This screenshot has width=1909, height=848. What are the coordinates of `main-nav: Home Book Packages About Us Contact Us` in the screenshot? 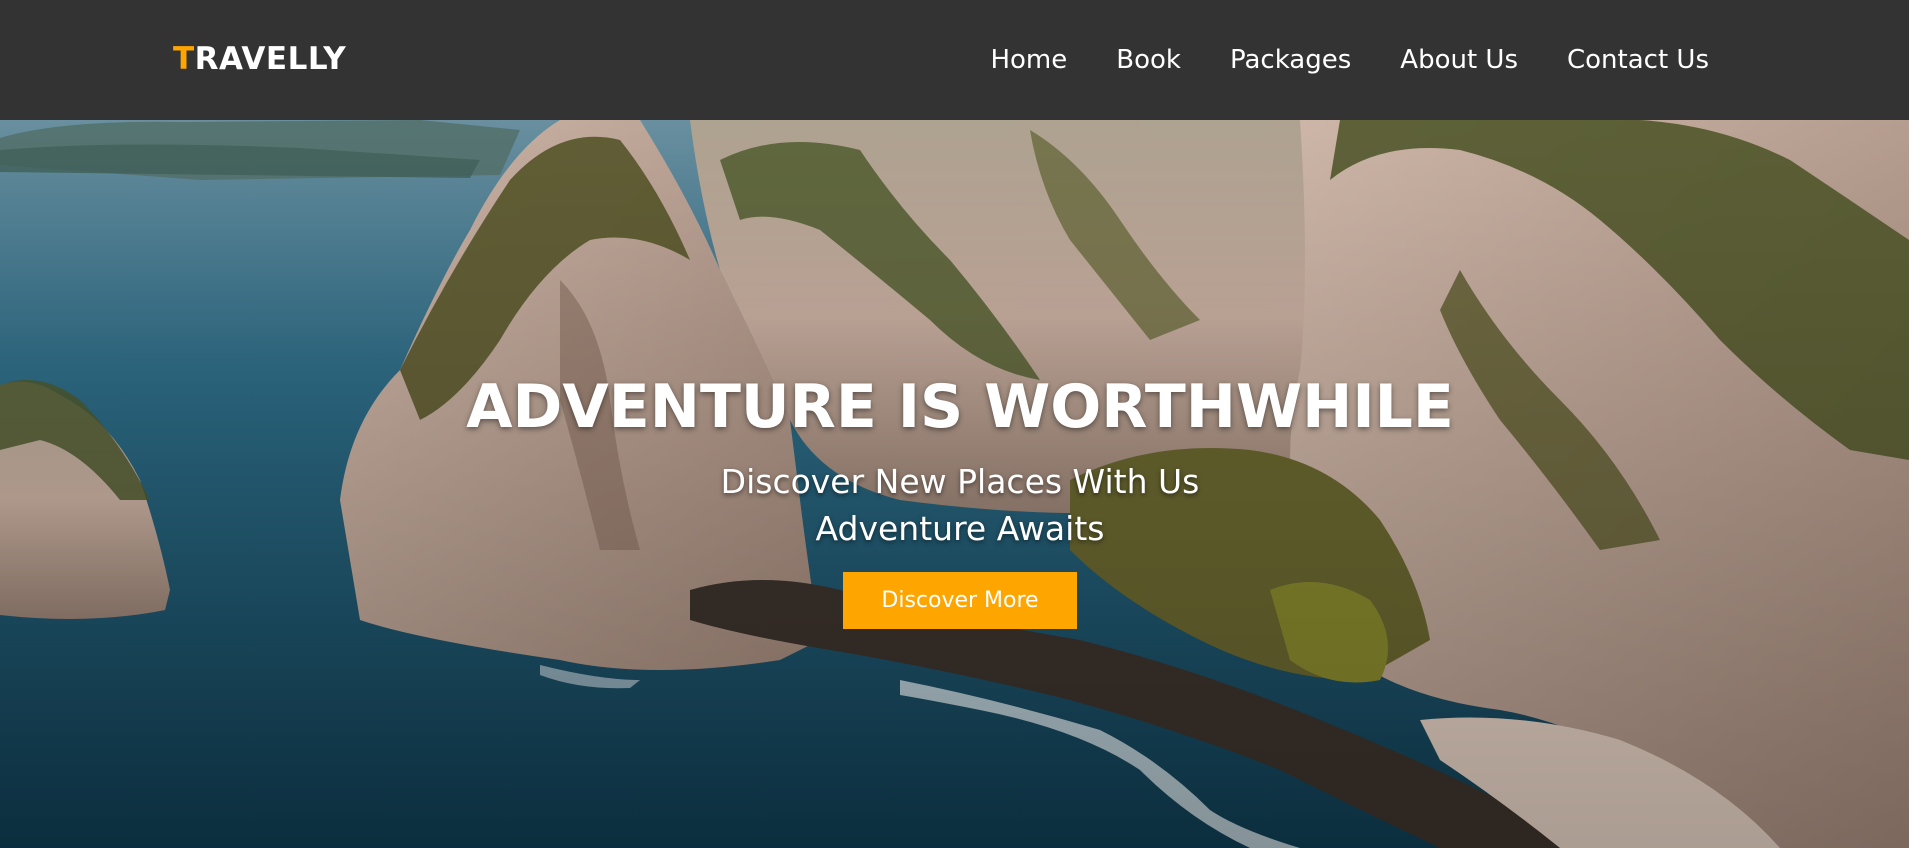 It's located at (1349, 60).